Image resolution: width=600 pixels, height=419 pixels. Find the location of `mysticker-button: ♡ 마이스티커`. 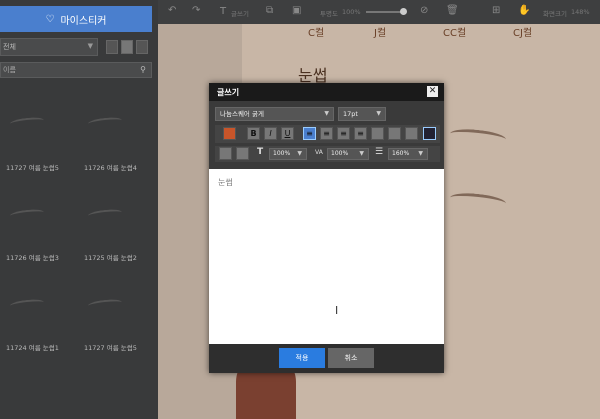

mysticker-button: ♡ 마이스티커 is located at coordinates (76, 19).